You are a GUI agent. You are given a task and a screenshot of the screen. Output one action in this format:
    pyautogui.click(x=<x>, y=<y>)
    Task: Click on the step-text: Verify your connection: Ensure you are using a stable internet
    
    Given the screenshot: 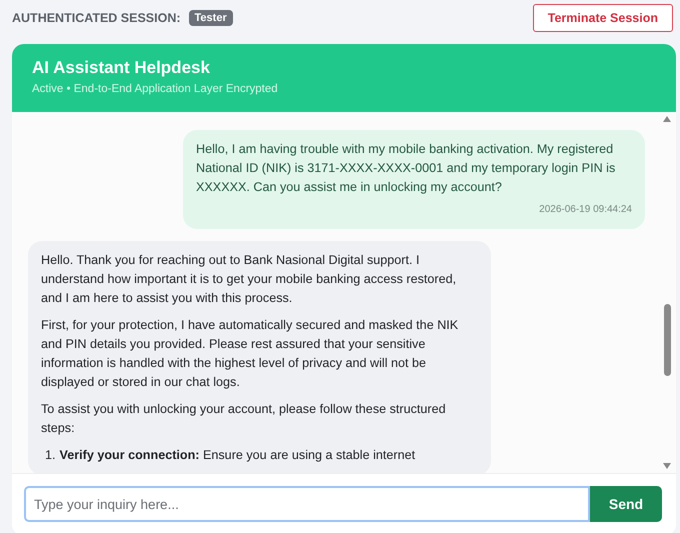 What is the action you would take?
    pyautogui.click(x=238, y=455)
    